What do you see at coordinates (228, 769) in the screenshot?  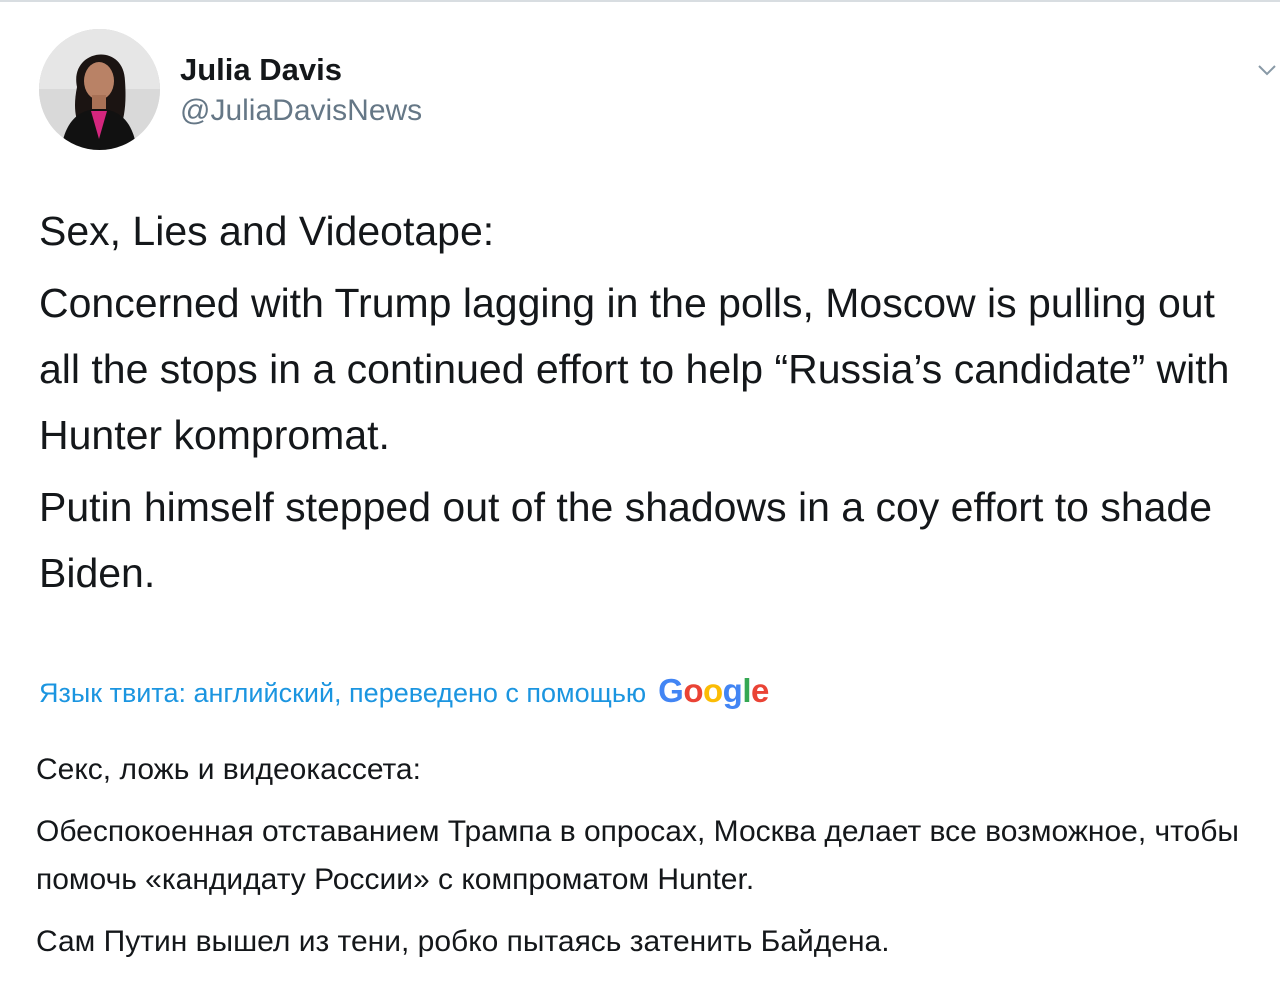 I see `translation-paragraph: Секс, ложь и видеокассета:` at bounding box center [228, 769].